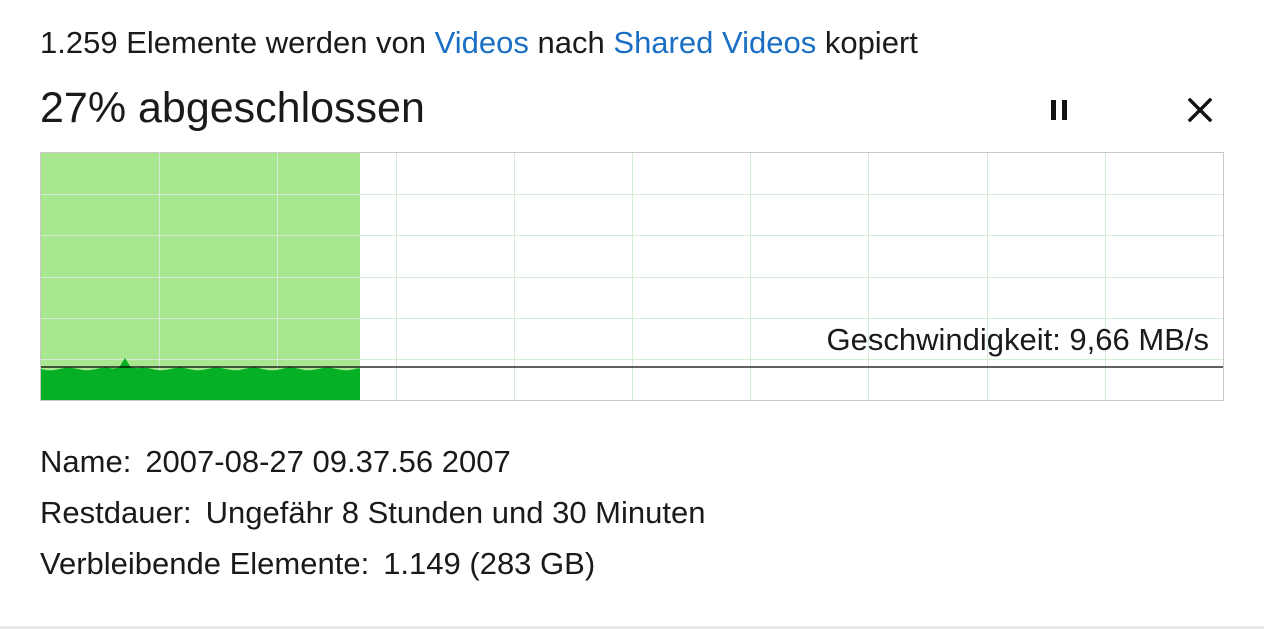 Image resolution: width=1264 pixels, height=629 pixels. I want to click on remaining-time-value: Ungefähr 8 Stunden und 30 Minuten, so click(455, 512).